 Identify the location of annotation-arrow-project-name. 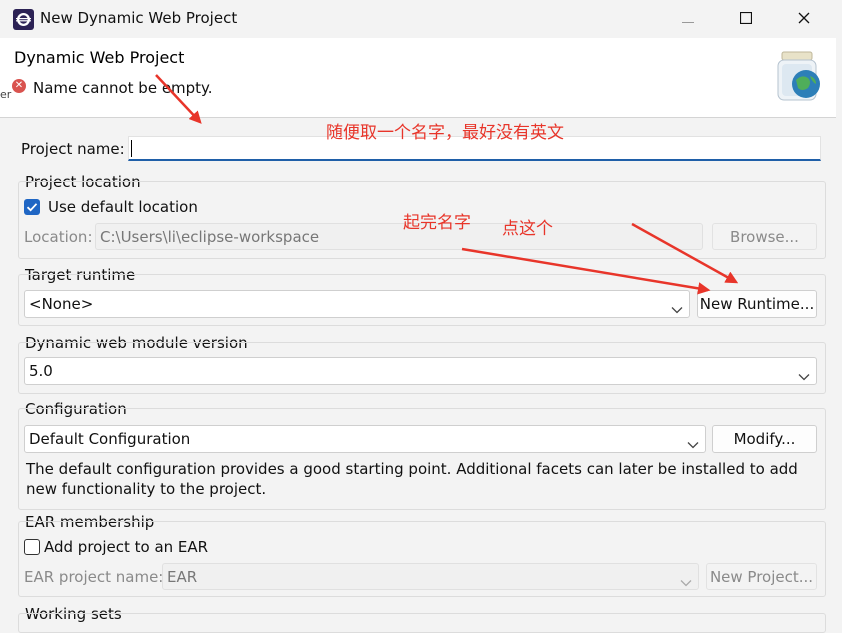
(178, 99).